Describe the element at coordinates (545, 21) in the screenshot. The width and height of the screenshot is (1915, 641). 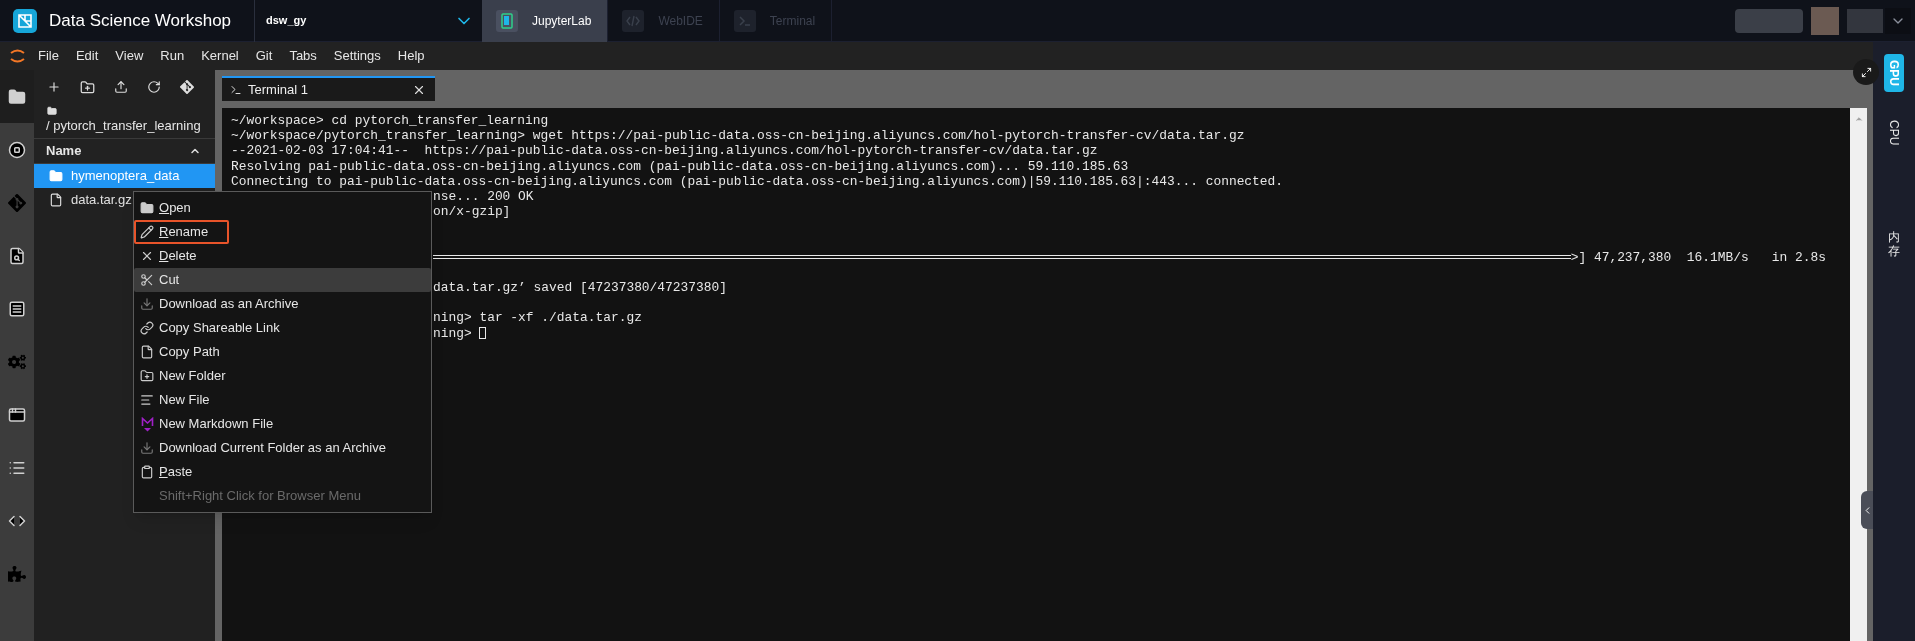
I see `workspace-tab: JupyterLab` at that location.